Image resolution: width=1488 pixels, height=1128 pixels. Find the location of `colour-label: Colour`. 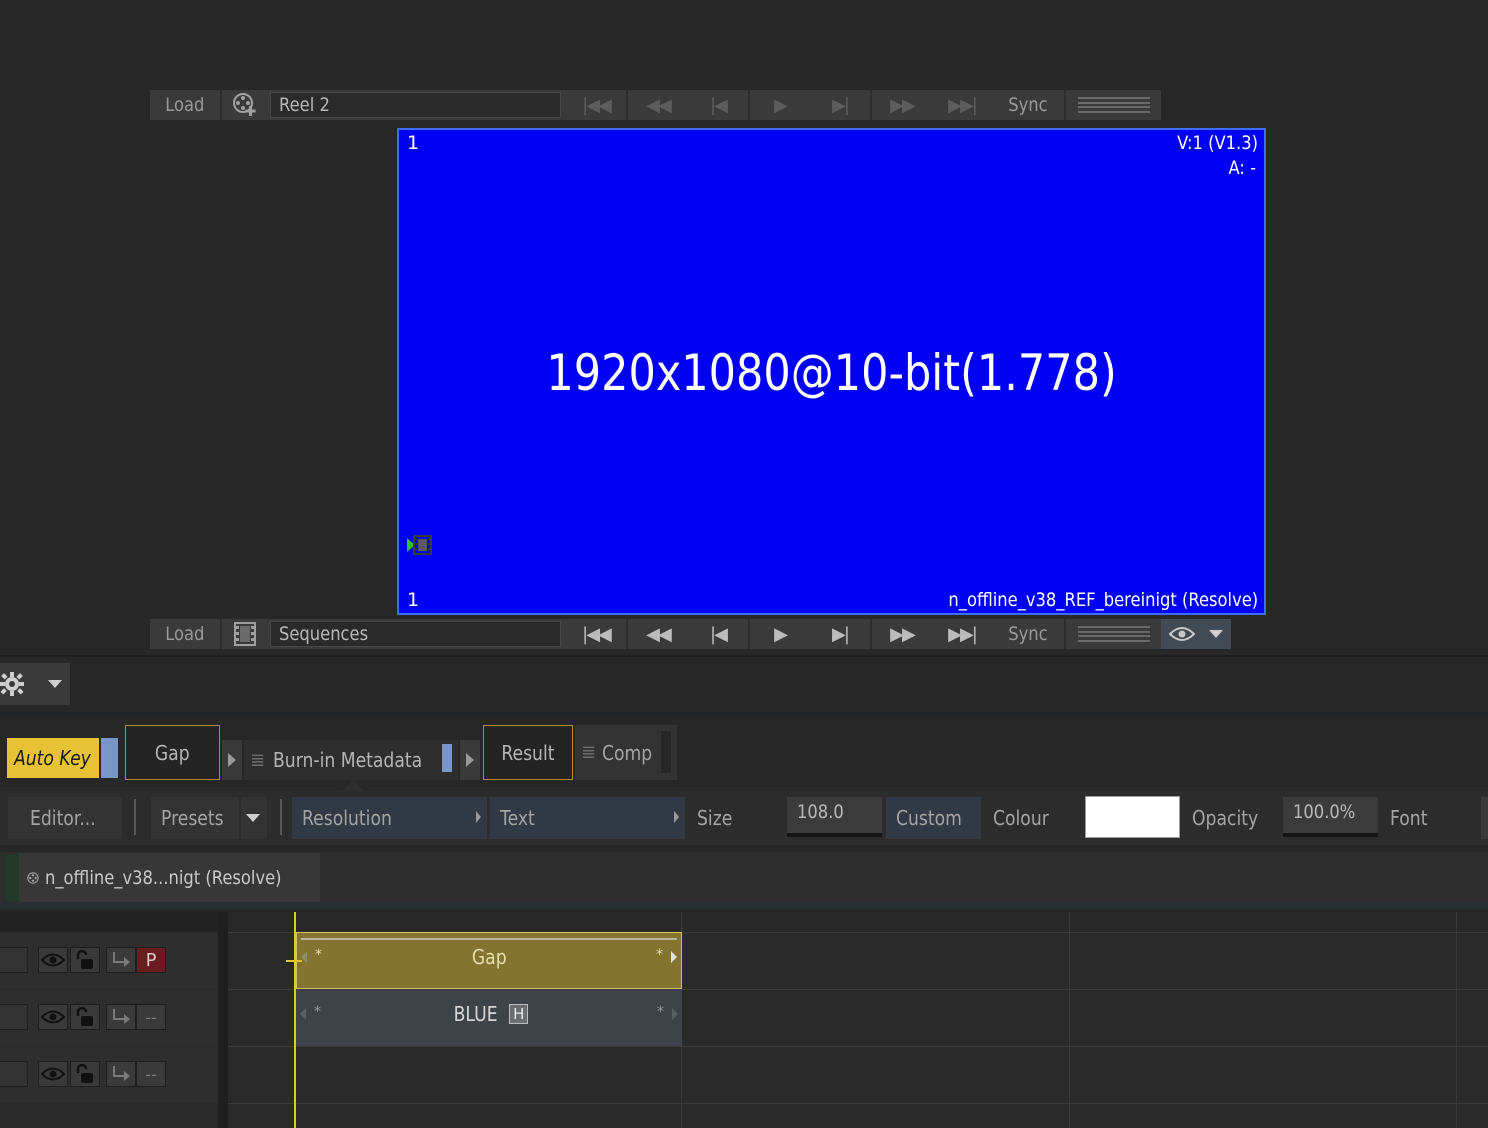

colour-label: Colour is located at coordinates (1021, 818).